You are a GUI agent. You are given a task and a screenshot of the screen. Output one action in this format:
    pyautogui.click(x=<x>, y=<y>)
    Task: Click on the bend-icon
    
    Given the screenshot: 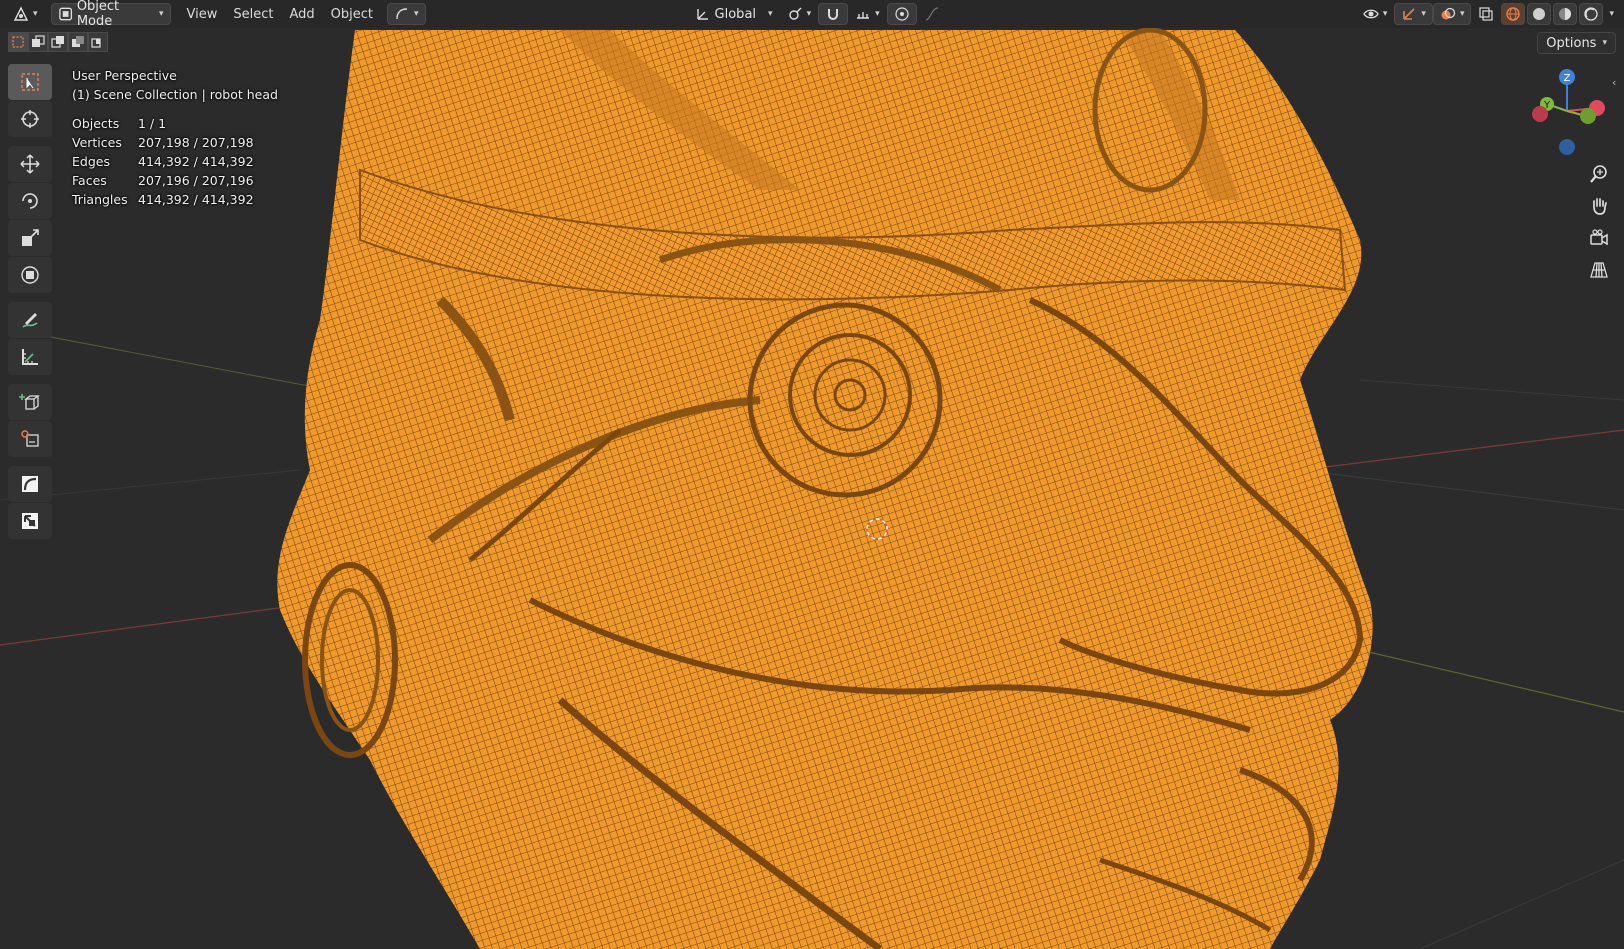 What is the action you would take?
    pyautogui.click(x=30, y=521)
    